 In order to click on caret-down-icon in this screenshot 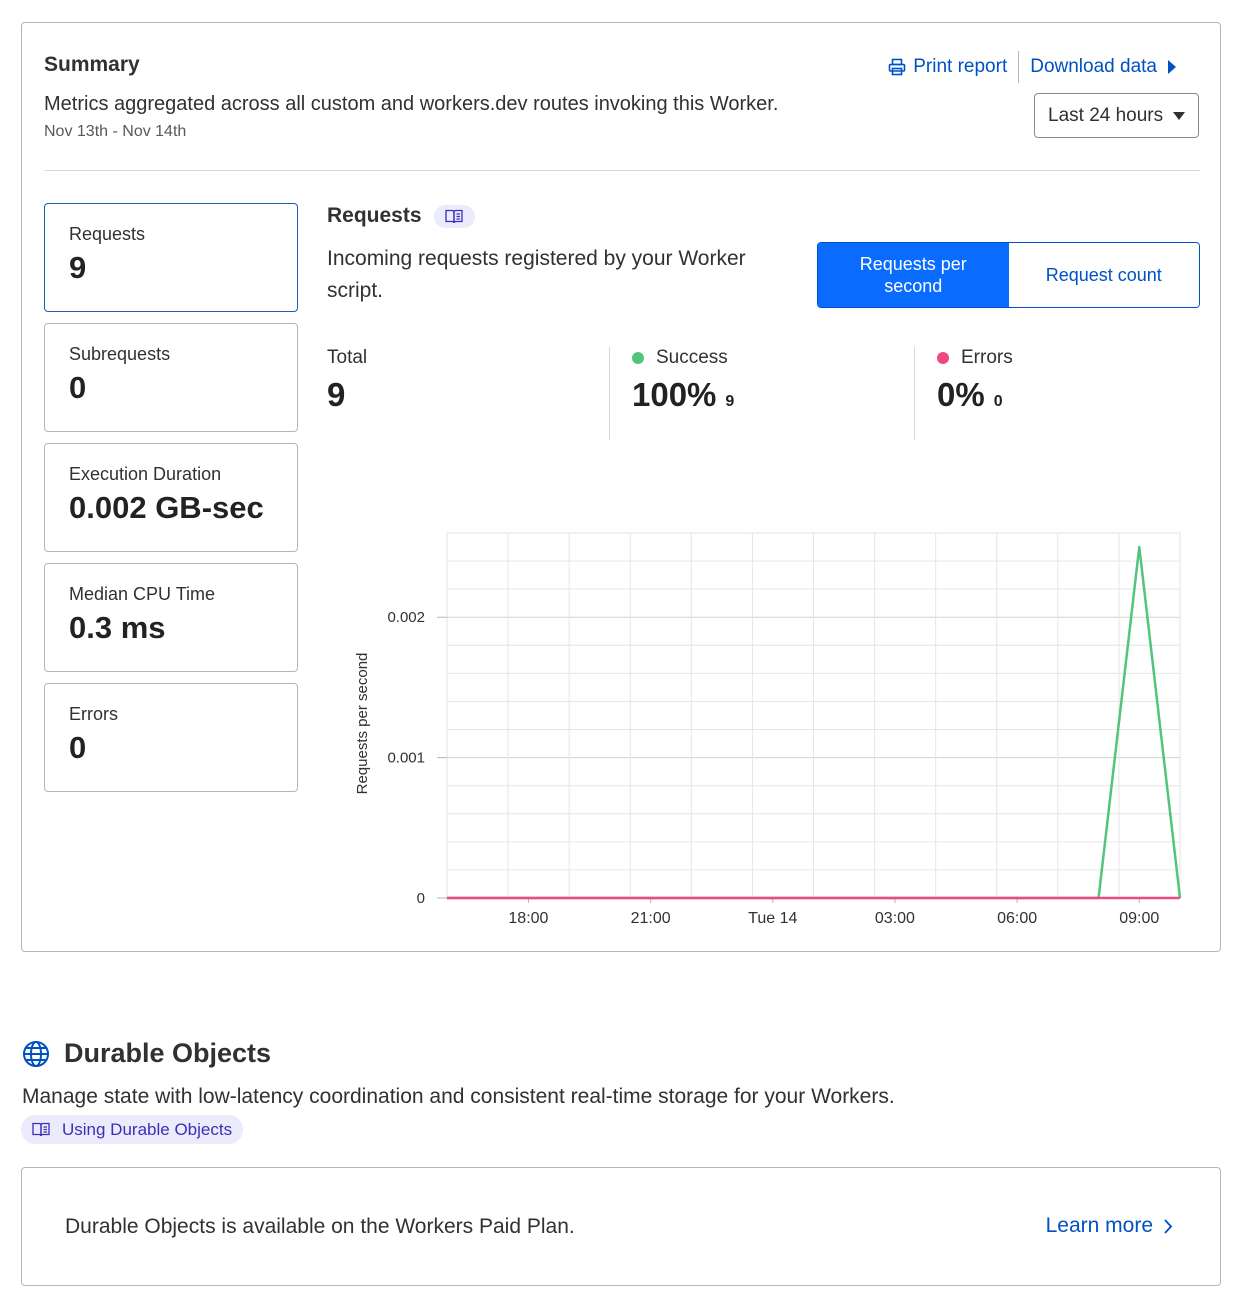, I will do `click(1179, 115)`.